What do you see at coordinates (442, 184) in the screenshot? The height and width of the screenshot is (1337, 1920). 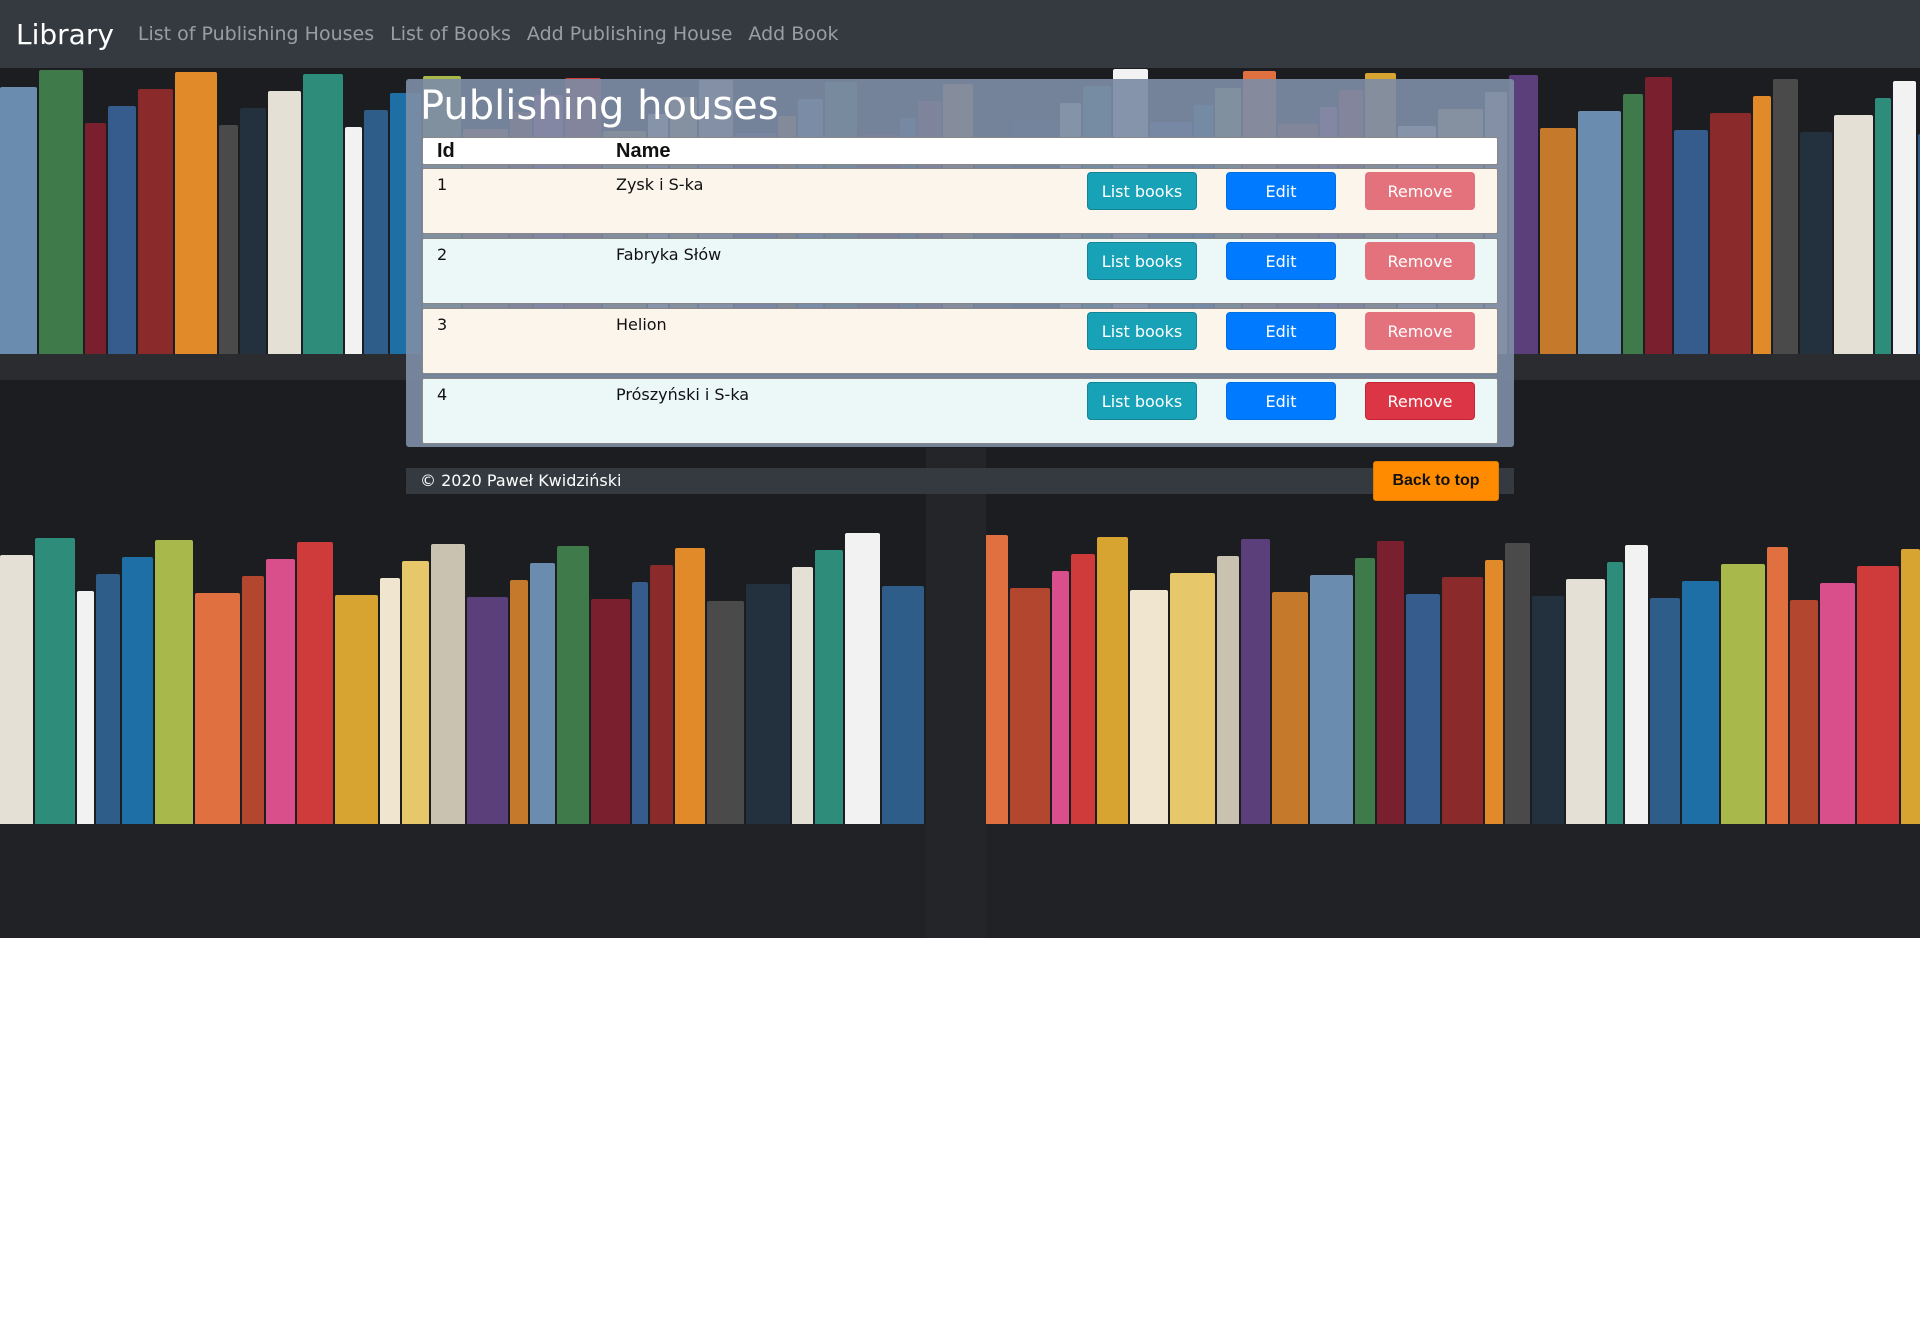 I see `row-id: 1` at bounding box center [442, 184].